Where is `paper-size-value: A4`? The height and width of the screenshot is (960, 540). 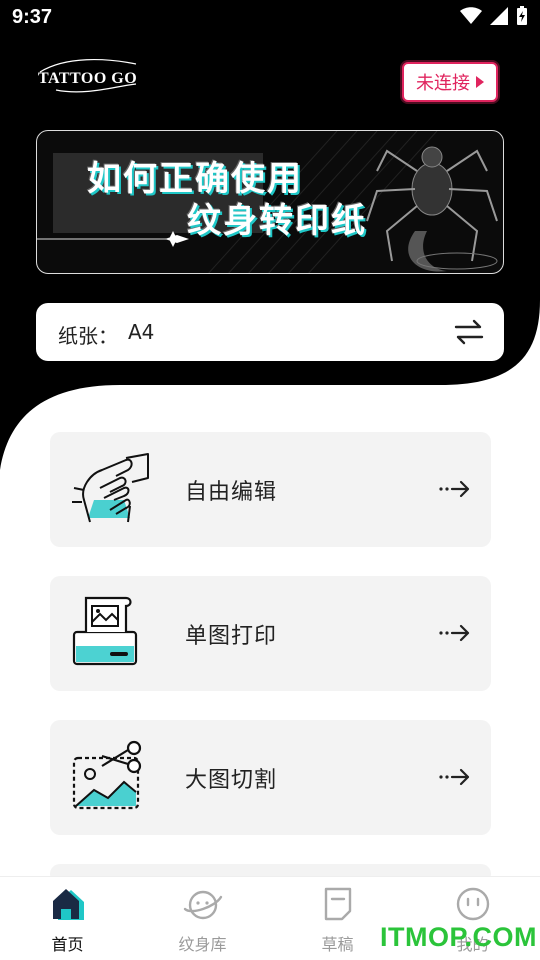 paper-size-value: A4 is located at coordinates (141, 332).